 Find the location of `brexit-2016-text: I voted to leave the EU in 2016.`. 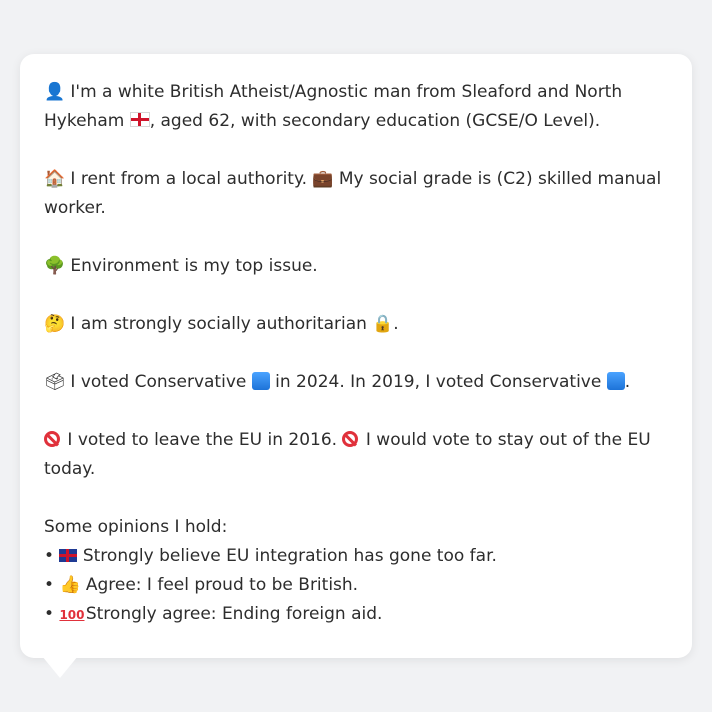

brexit-2016-text: I voted to leave the EU in 2016. is located at coordinates (202, 440).